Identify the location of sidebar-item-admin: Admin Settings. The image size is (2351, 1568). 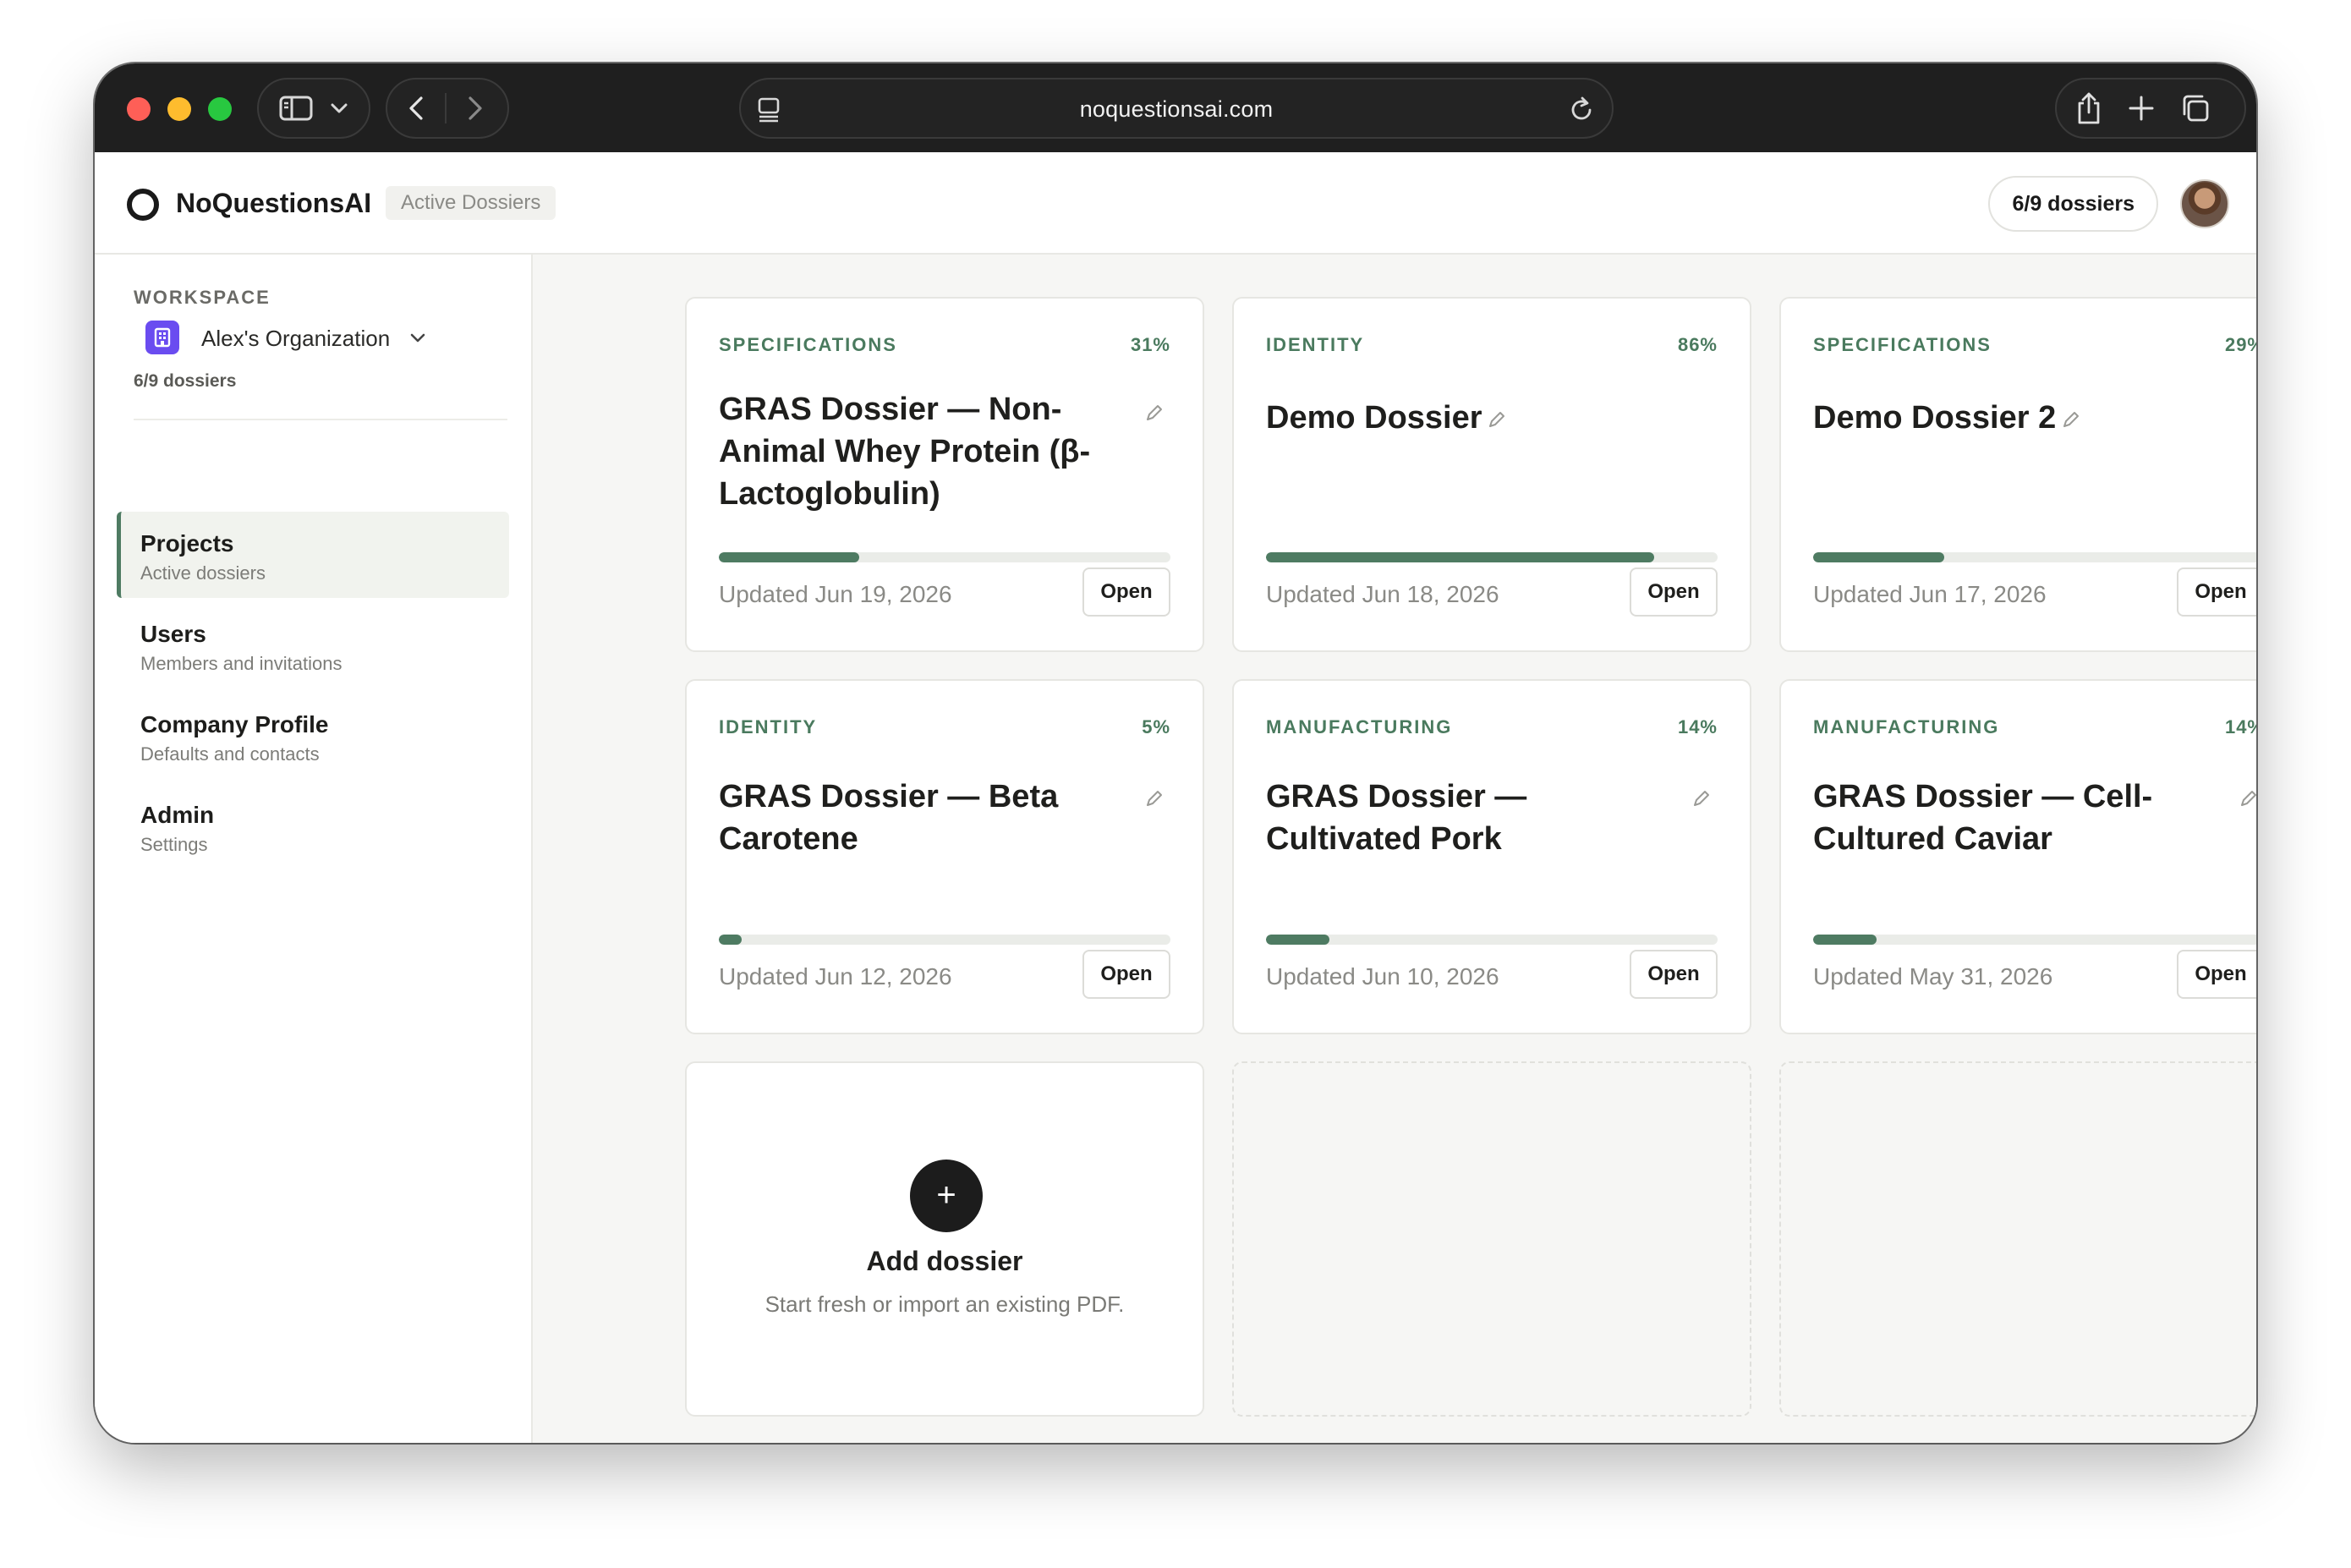
(313, 826).